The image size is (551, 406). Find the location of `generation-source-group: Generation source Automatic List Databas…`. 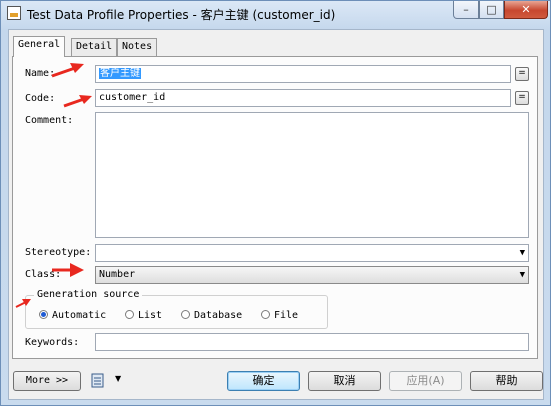

generation-source-group: Generation source Automatic List Databas… is located at coordinates (176, 309).